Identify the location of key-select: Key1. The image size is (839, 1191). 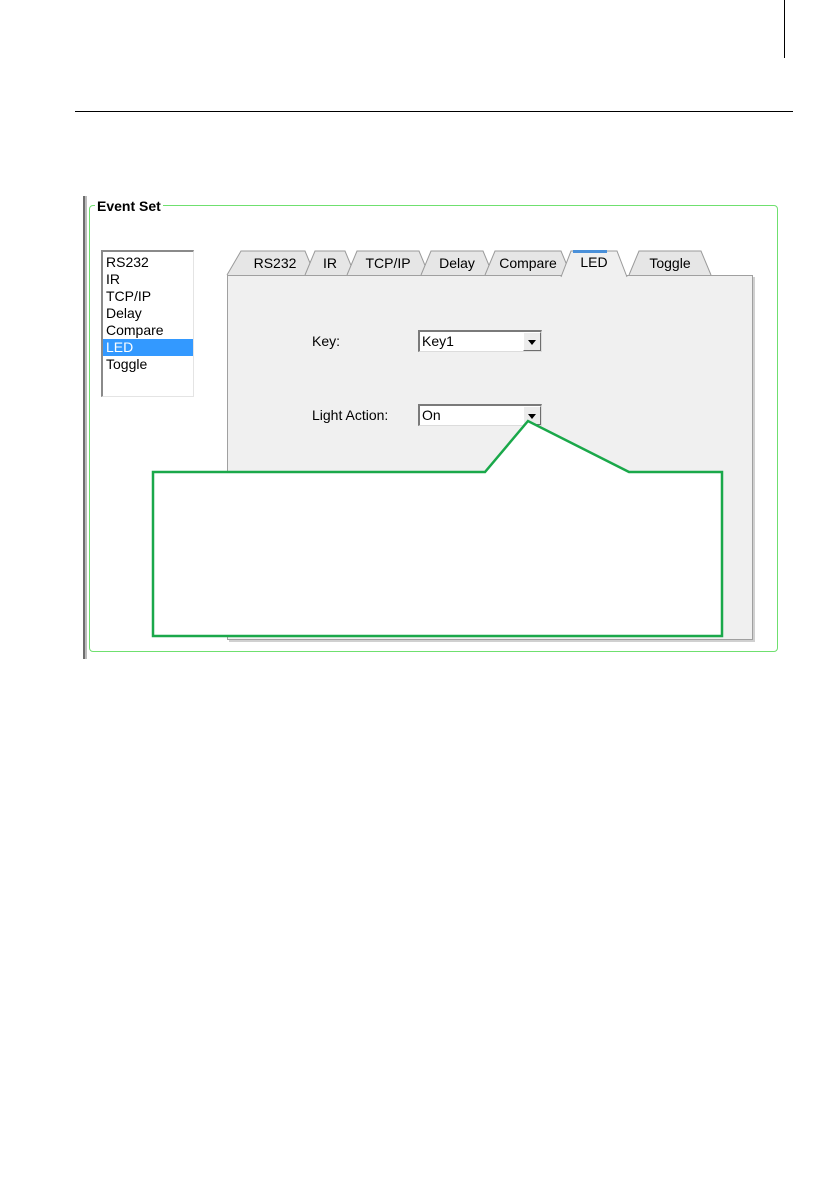
(480, 341).